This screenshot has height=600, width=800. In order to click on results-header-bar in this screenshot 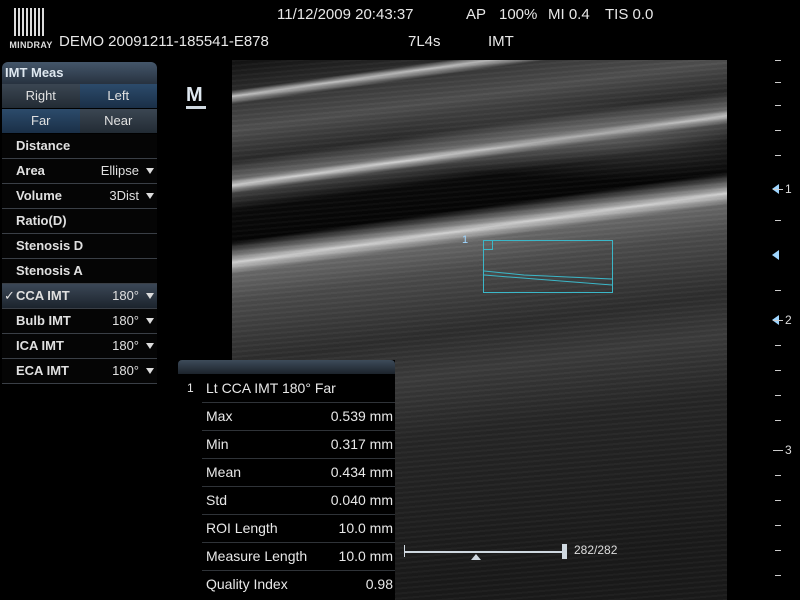, I will do `click(286, 367)`.